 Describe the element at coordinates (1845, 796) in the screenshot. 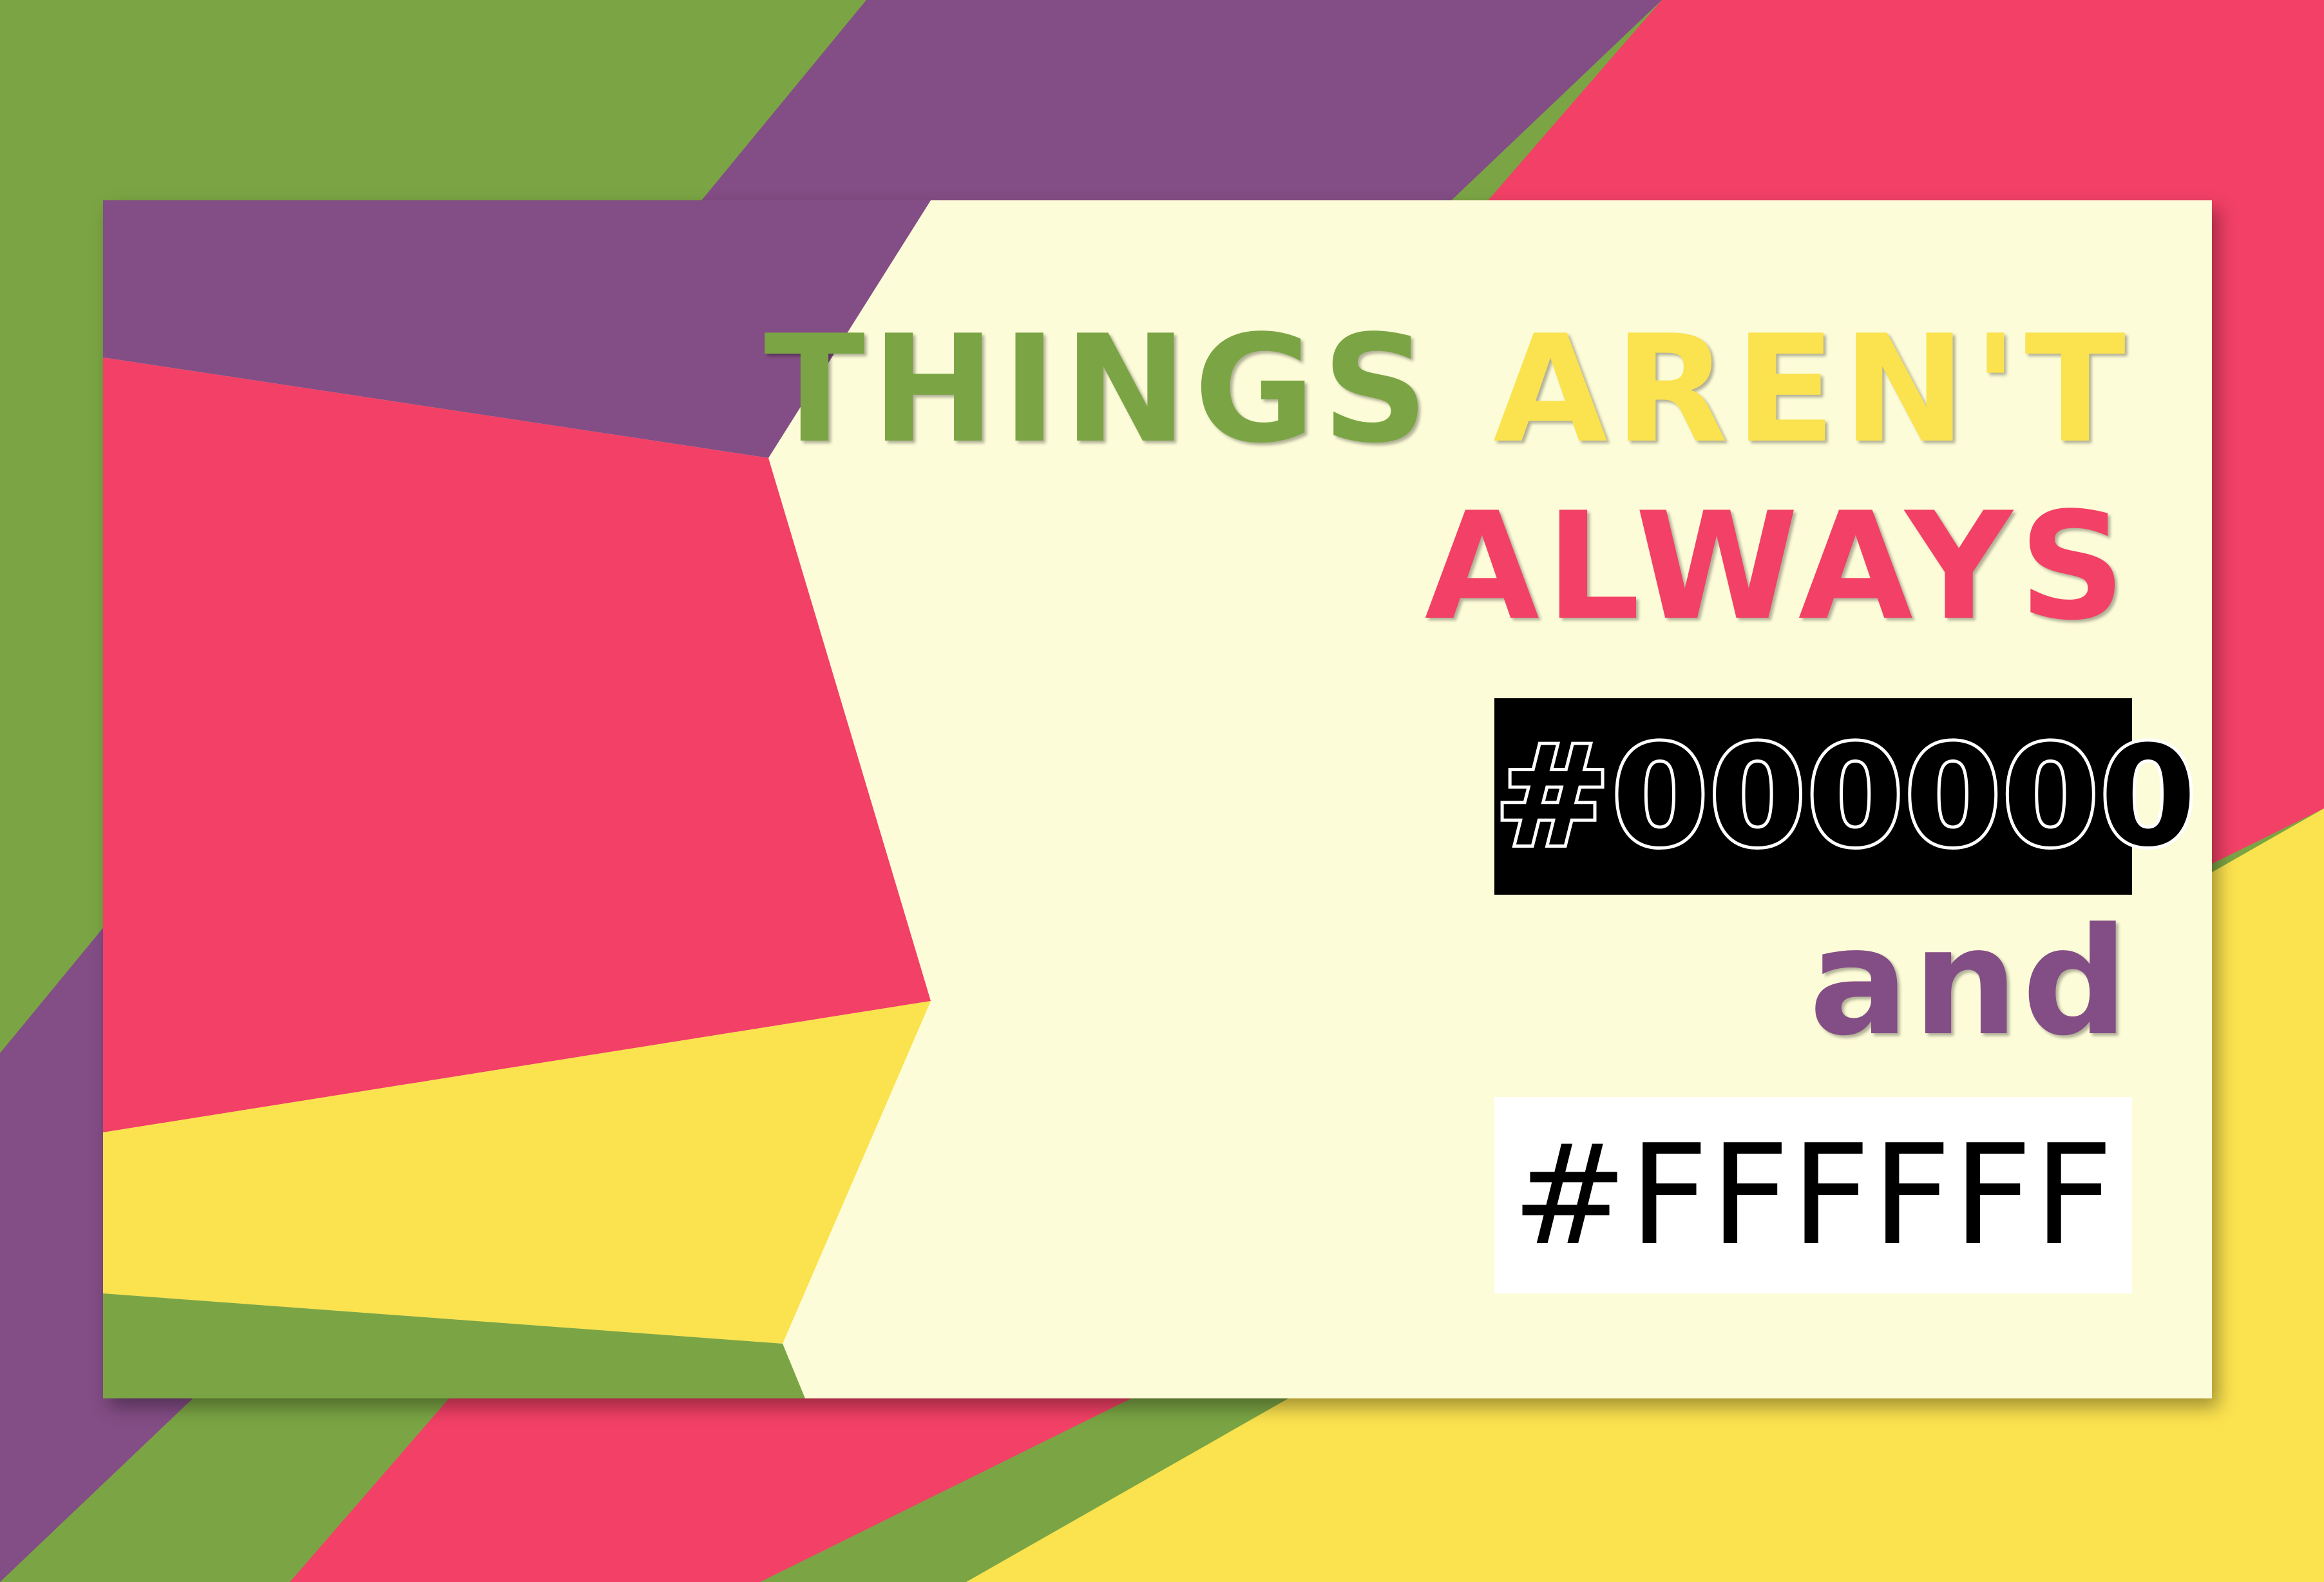

I see `hex-black-label: #000000` at that location.